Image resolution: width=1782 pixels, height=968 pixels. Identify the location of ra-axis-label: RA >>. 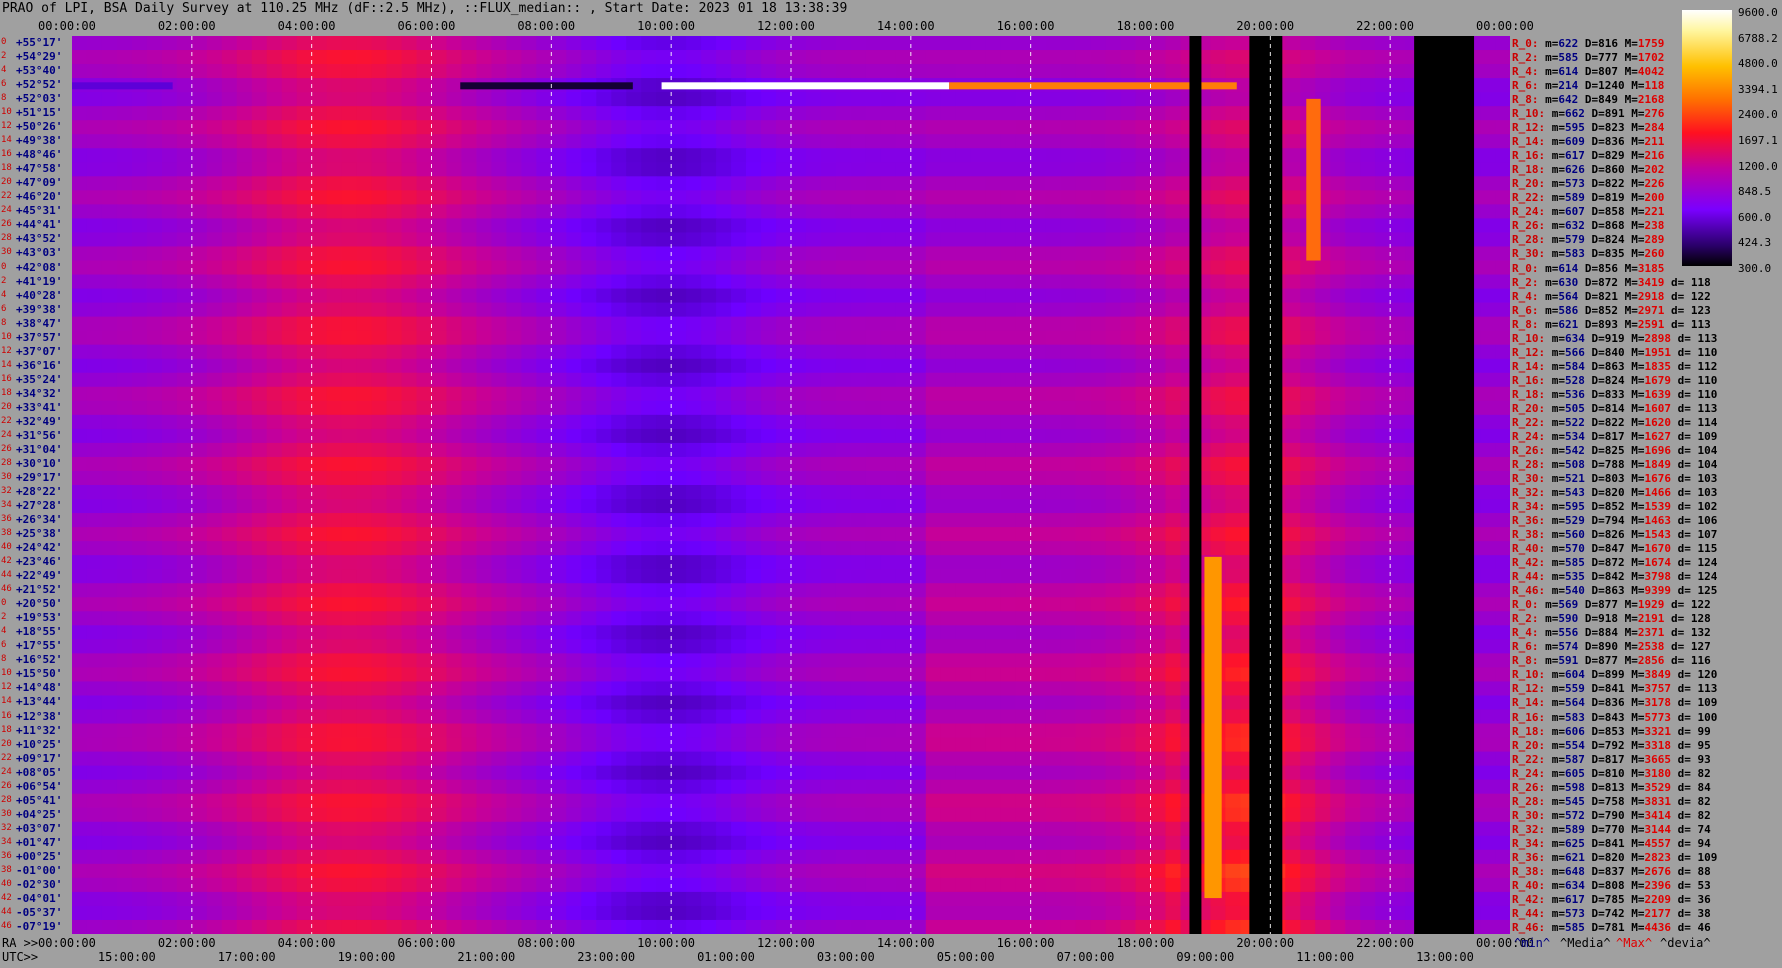
(20, 943).